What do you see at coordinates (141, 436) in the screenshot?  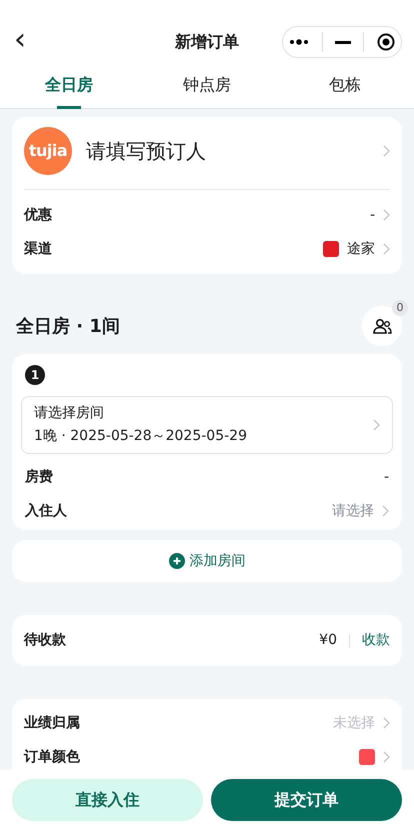 I see `date-range: 1晚 · 2025-05-28～2025-05-29` at bounding box center [141, 436].